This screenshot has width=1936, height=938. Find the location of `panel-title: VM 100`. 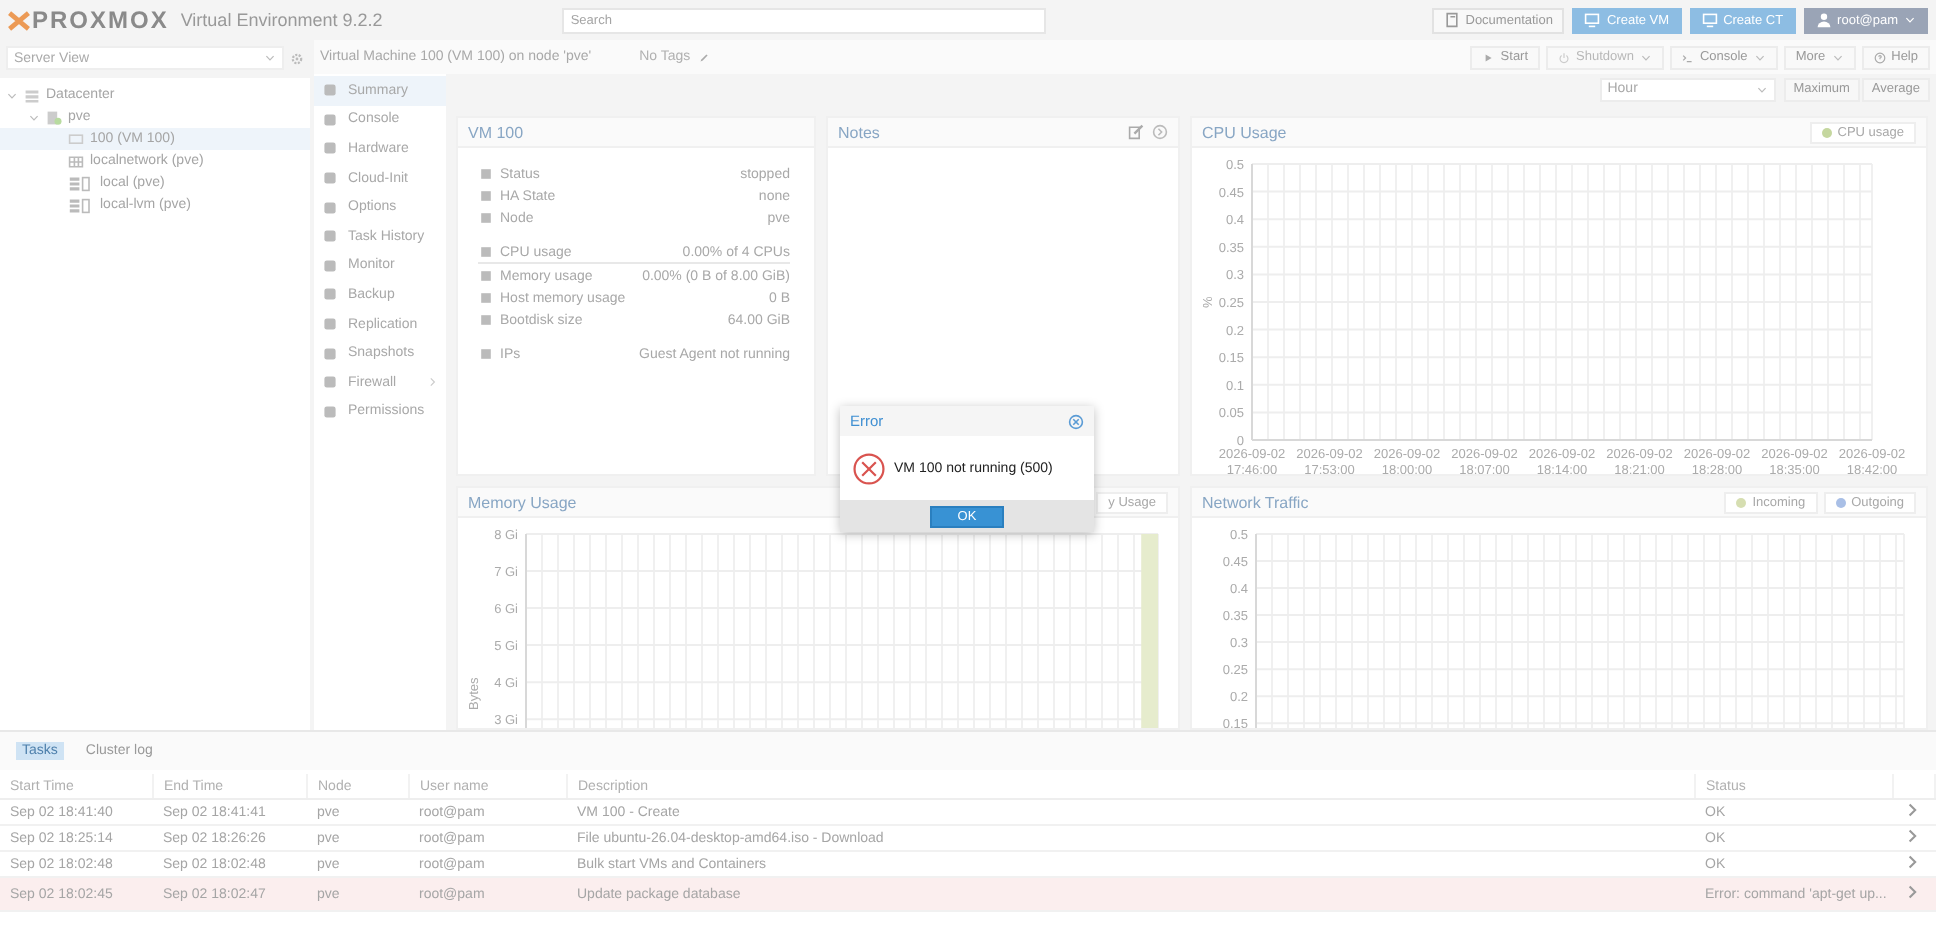

panel-title: VM 100 is located at coordinates (496, 132).